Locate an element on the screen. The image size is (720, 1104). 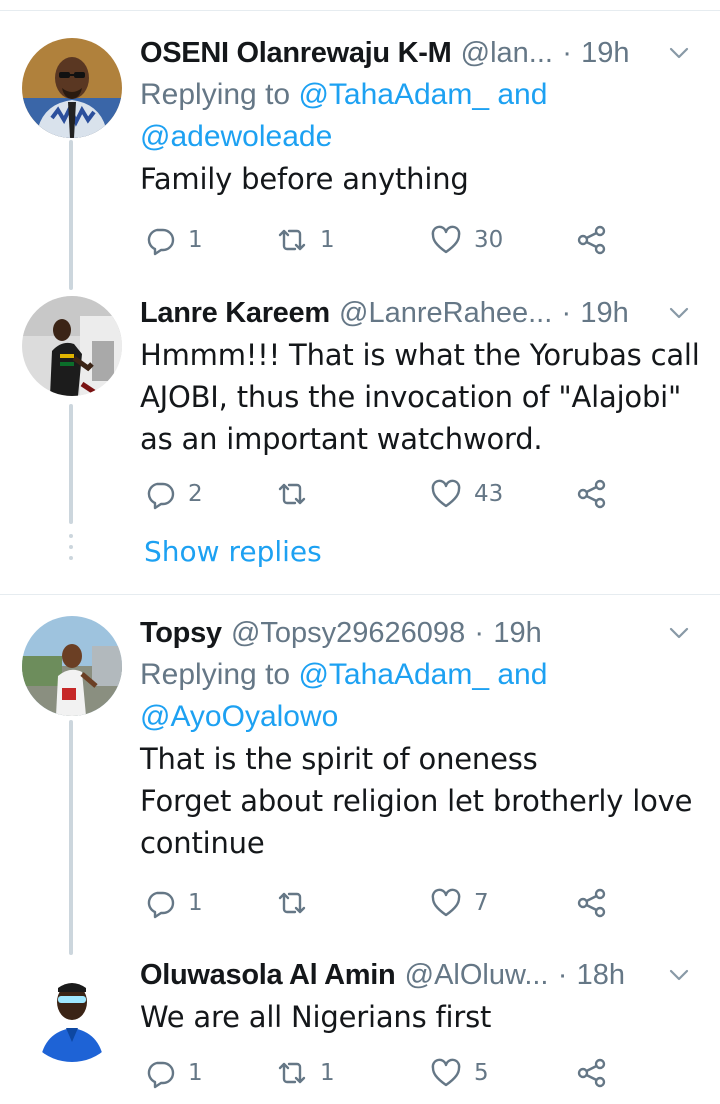
like-count: 5 is located at coordinates (481, 1073).